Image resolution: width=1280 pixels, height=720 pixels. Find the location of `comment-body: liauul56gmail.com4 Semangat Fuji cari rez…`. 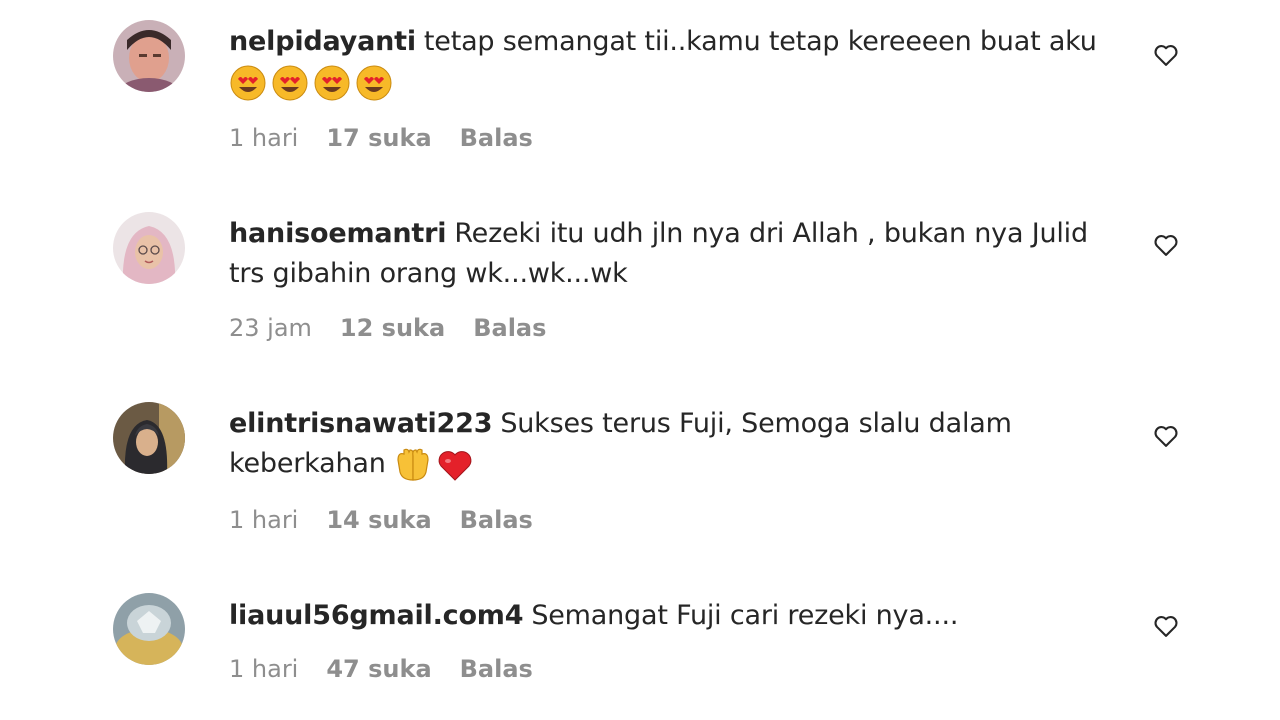

comment-body: liauul56gmail.com4 Semangat Fuji cari rez… is located at coordinates (679, 616).